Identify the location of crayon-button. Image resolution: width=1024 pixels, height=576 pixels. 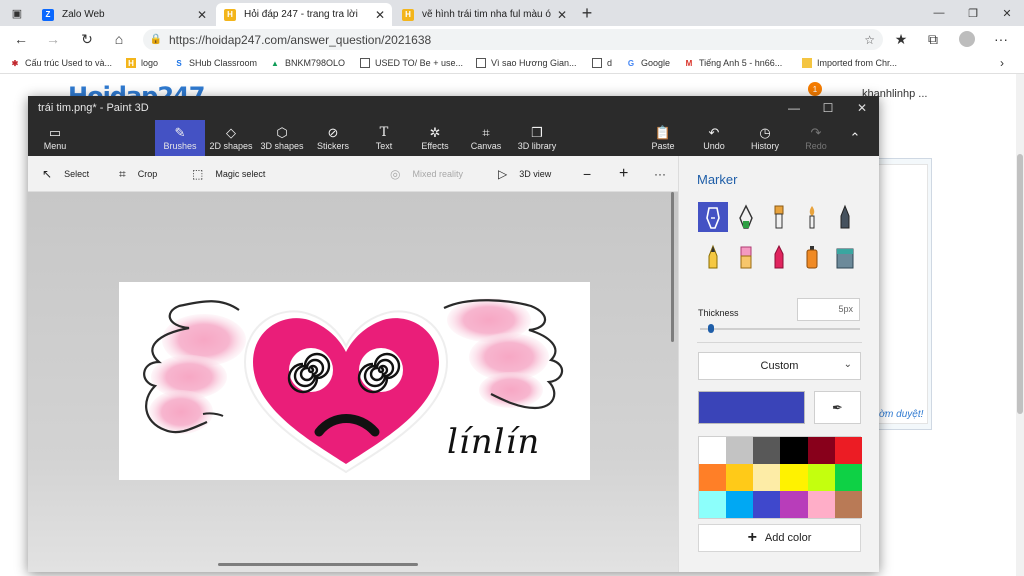
(779, 257).